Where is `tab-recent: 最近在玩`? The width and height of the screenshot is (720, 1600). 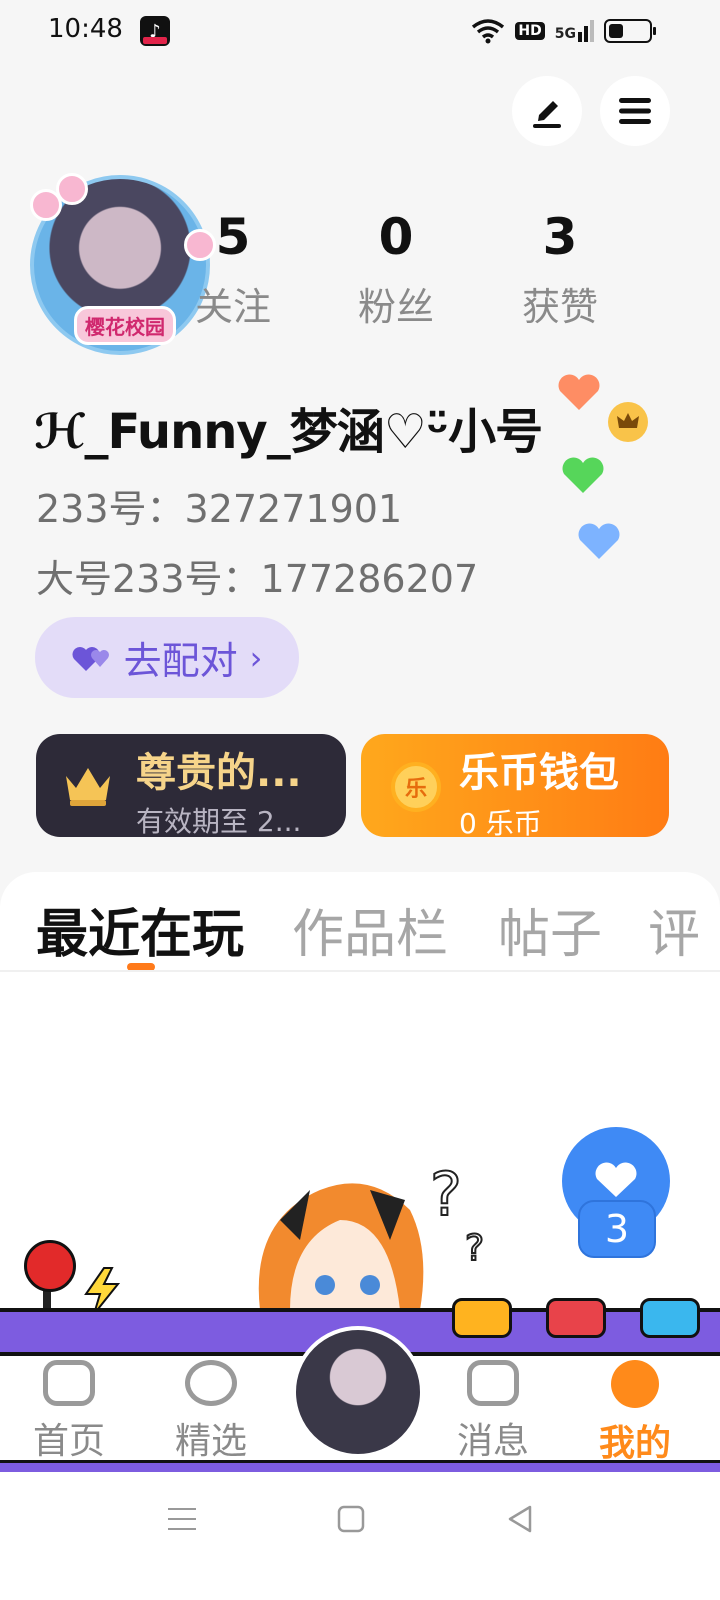 tab-recent: 最近在玩 is located at coordinates (140, 929).